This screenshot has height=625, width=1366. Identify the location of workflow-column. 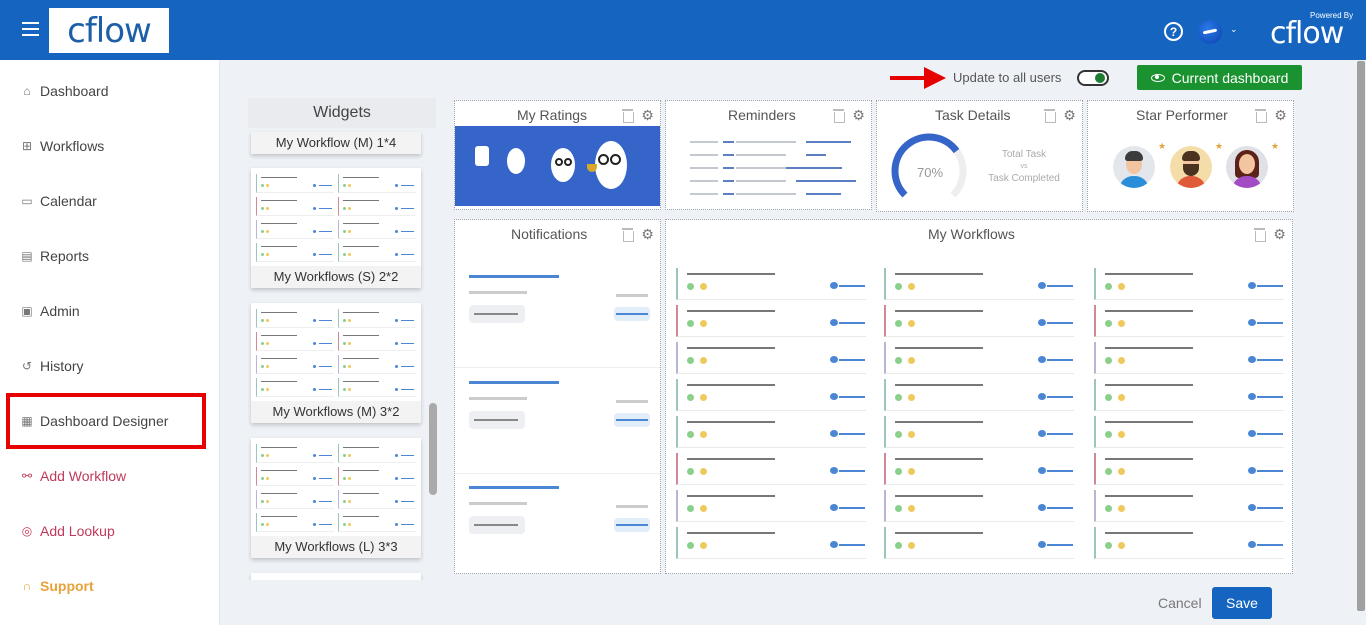
(1189, 416).